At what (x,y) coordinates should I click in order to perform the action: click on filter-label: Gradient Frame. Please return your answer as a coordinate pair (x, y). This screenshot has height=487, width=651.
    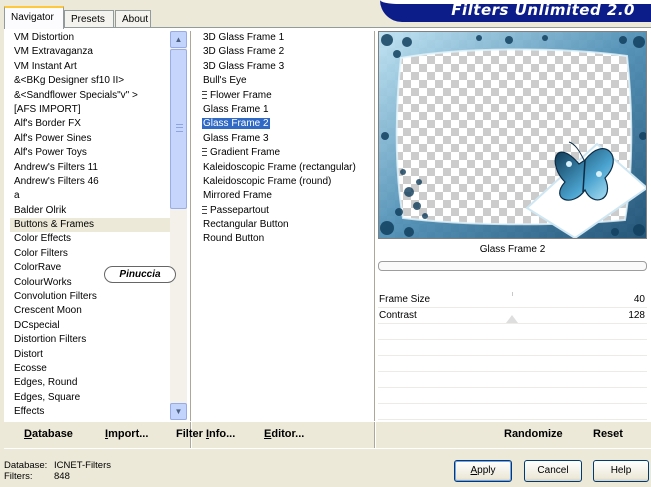
    Looking at the image, I should click on (245, 153).